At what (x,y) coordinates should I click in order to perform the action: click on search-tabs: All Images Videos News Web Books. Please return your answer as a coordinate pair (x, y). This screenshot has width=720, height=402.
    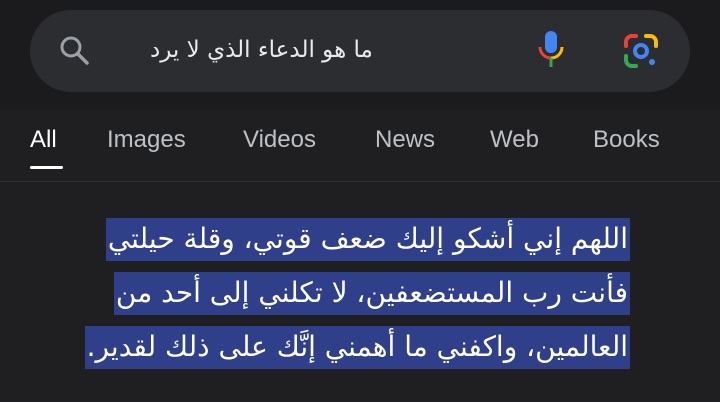
    Looking at the image, I should click on (360, 143).